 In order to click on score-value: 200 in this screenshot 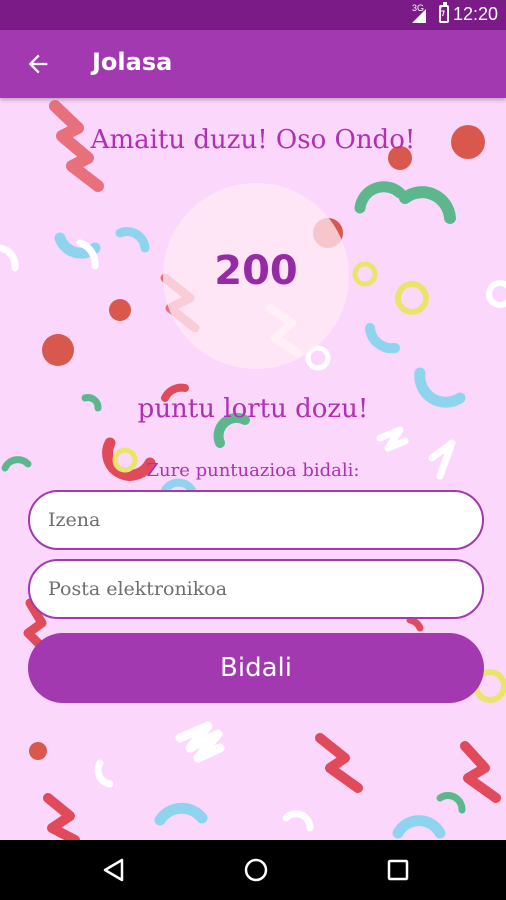, I will do `click(256, 271)`.